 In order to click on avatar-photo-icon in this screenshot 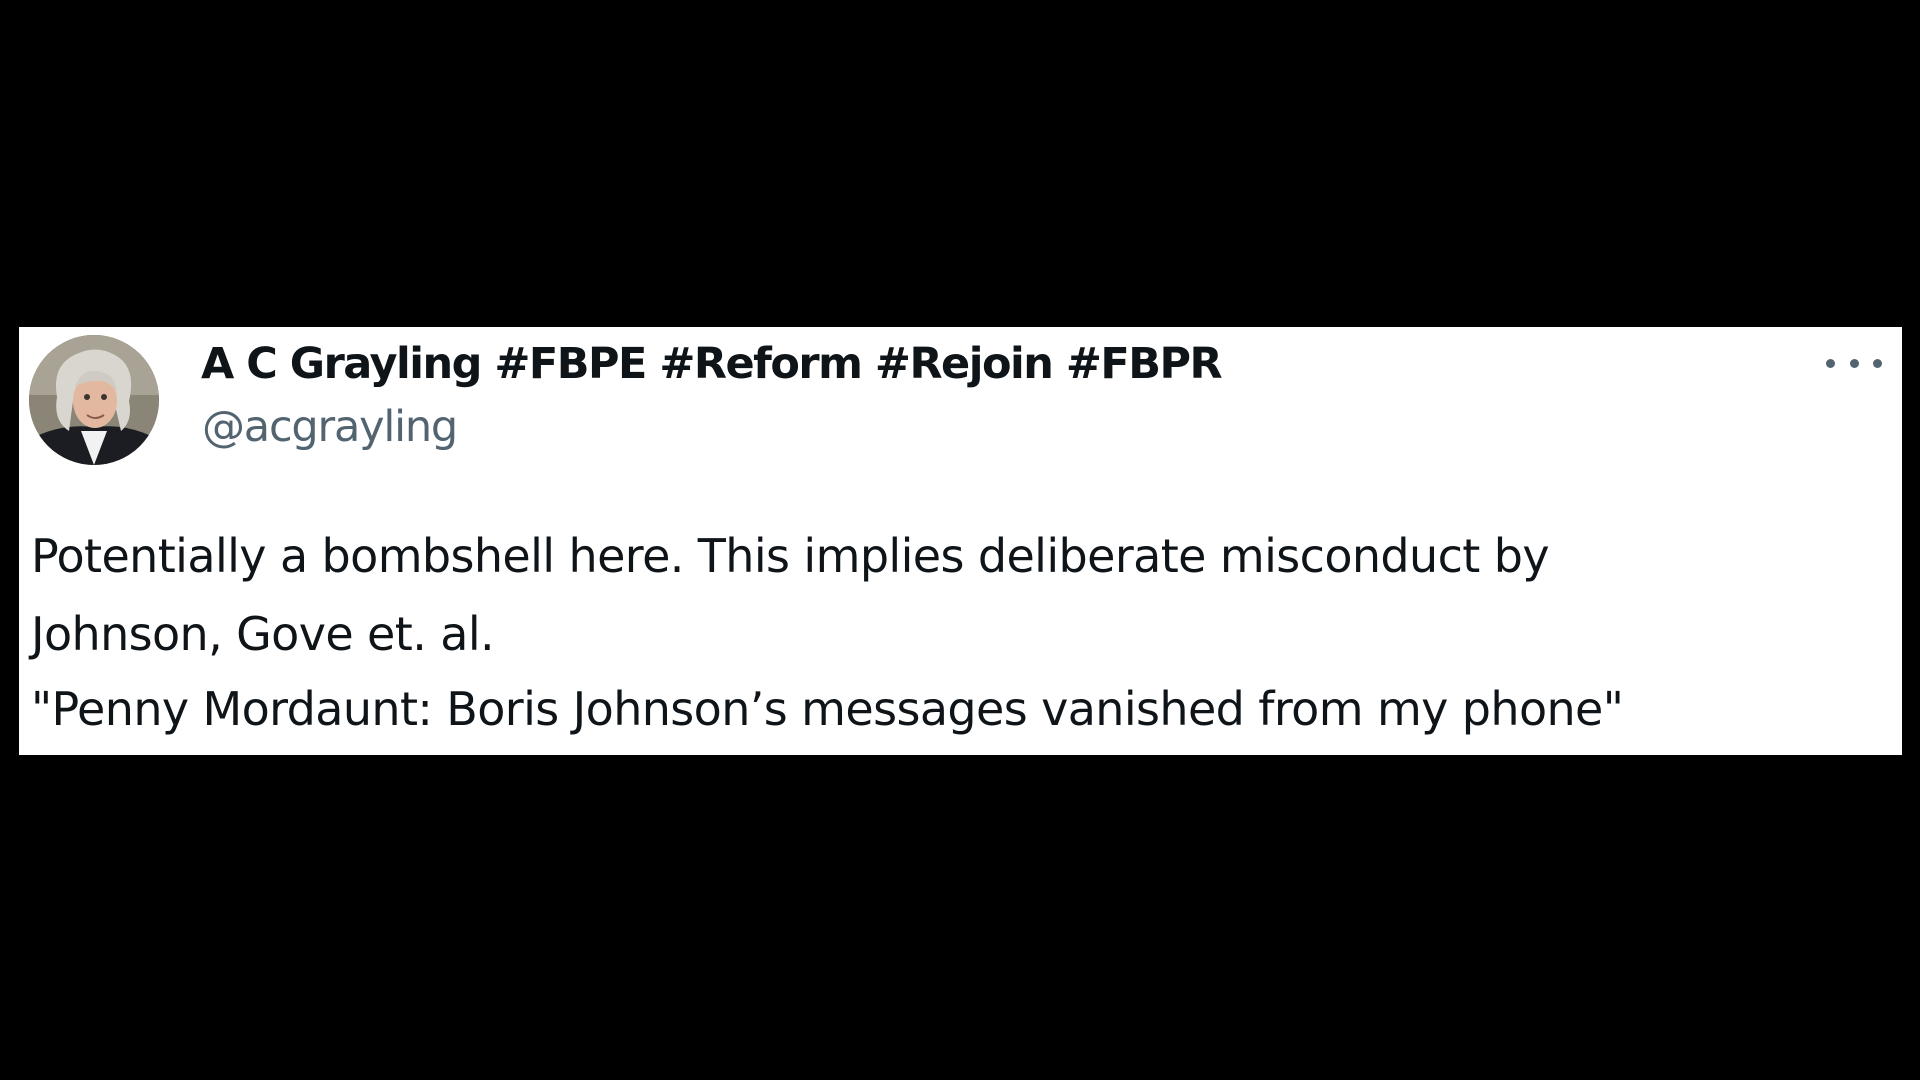, I will do `click(94, 400)`.